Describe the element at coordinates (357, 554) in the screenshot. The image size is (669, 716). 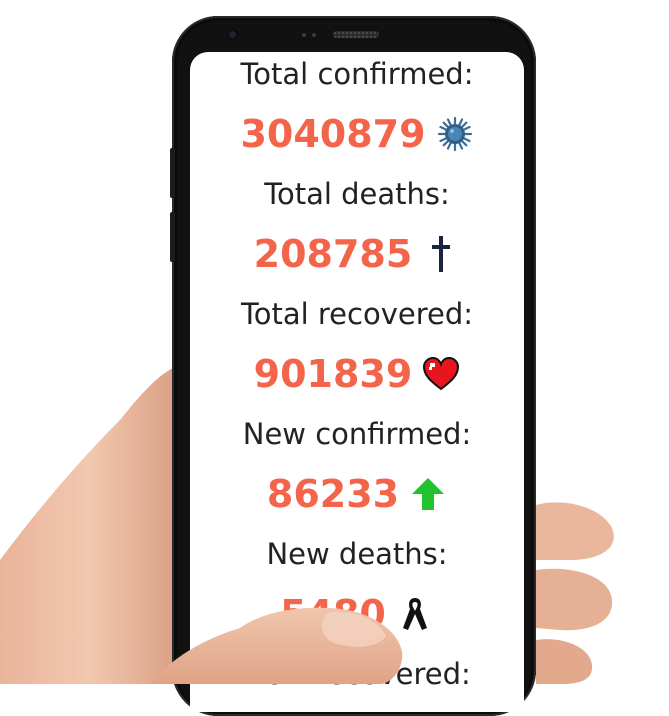
I see `stat-label: New deaths:` at that location.